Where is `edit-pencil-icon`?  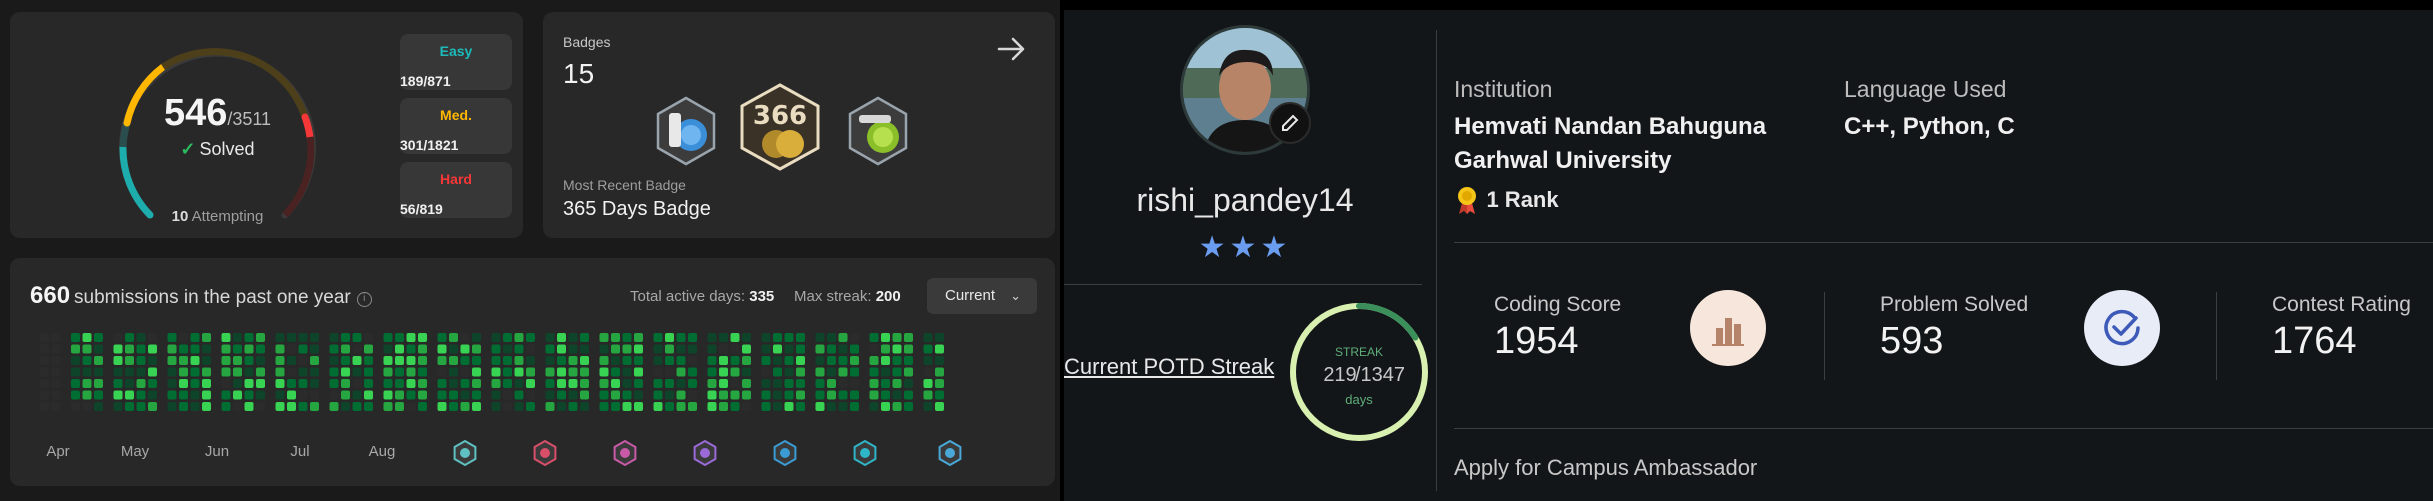
edit-pencil-icon is located at coordinates (1290, 123).